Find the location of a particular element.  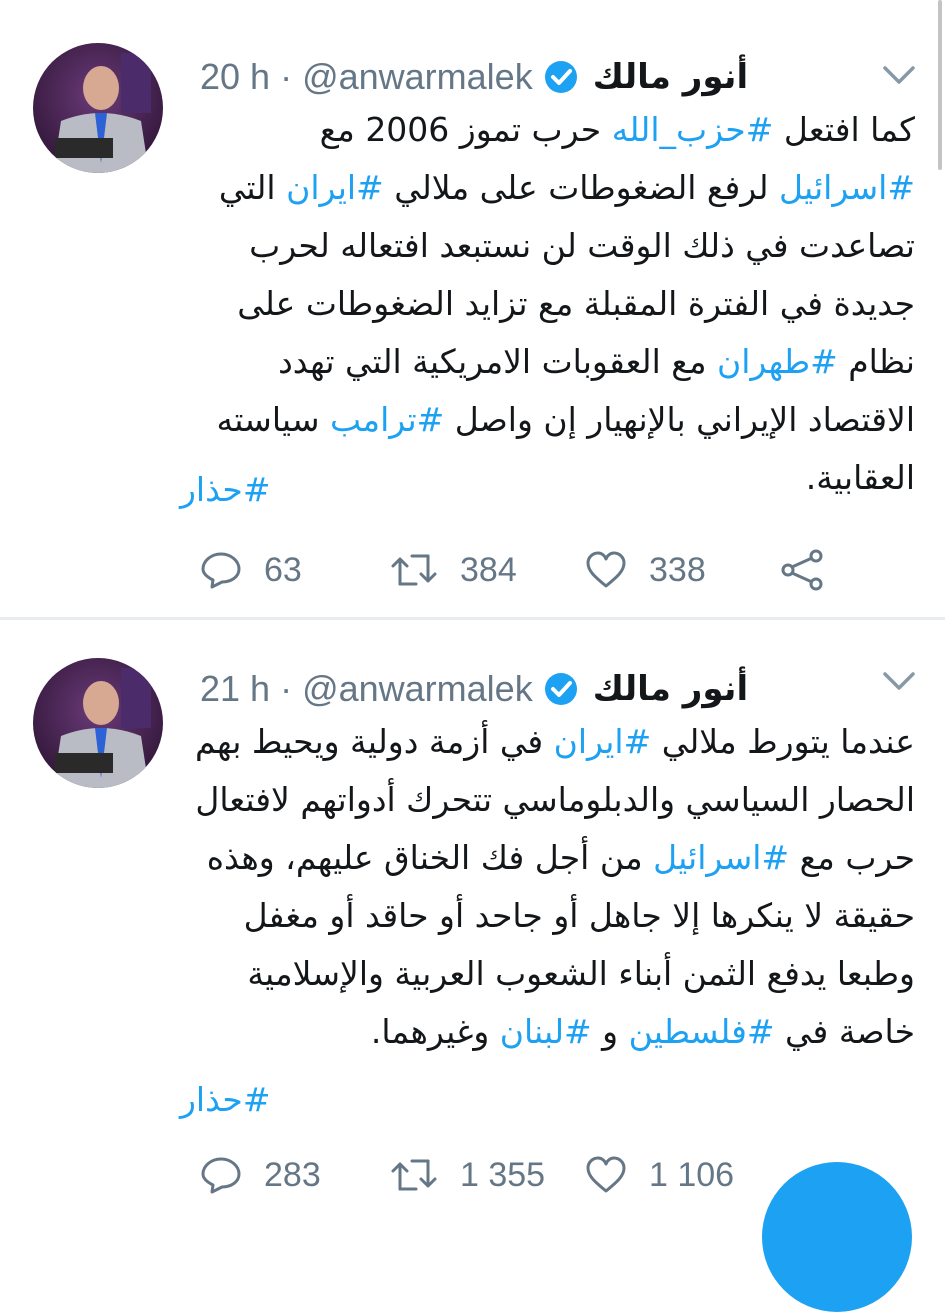

hashtag-link: #فلسطين is located at coordinates (702, 1031).